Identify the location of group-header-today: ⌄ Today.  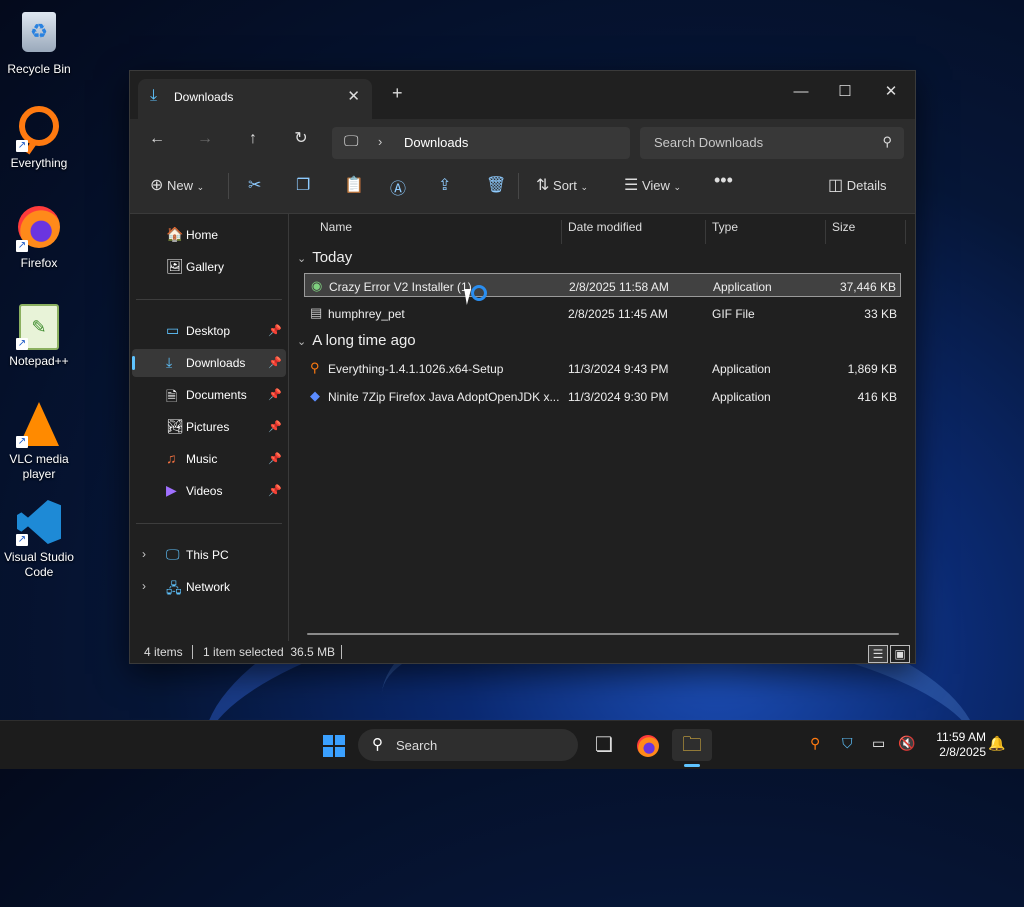
(324, 257).